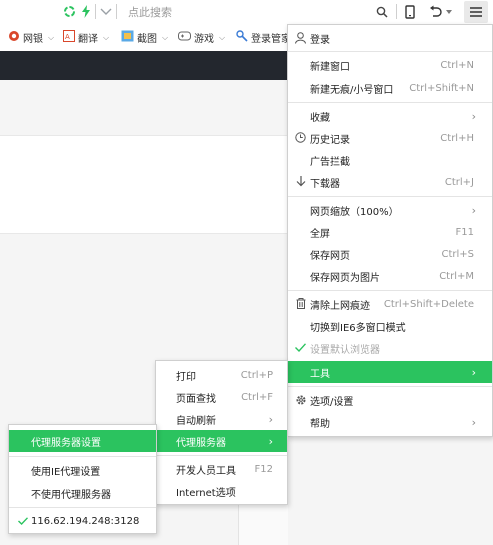  I want to click on bookmark-translate: A 翻译 ⌵, so click(86, 37).